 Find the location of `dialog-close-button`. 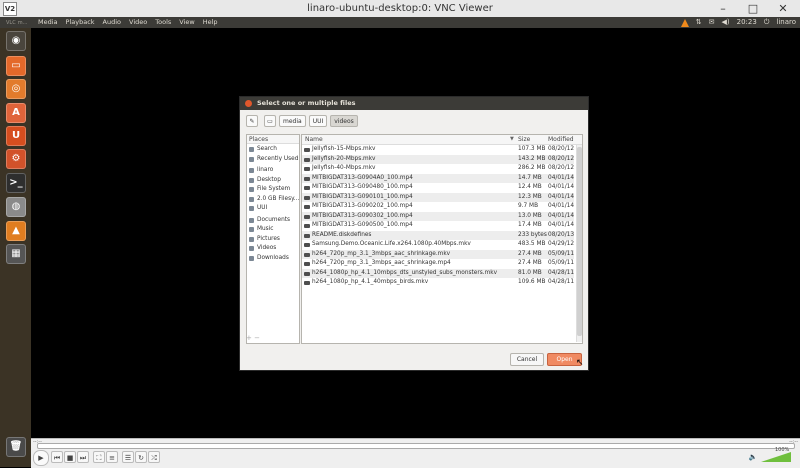

dialog-close-button is located at coordinates (248, 103).